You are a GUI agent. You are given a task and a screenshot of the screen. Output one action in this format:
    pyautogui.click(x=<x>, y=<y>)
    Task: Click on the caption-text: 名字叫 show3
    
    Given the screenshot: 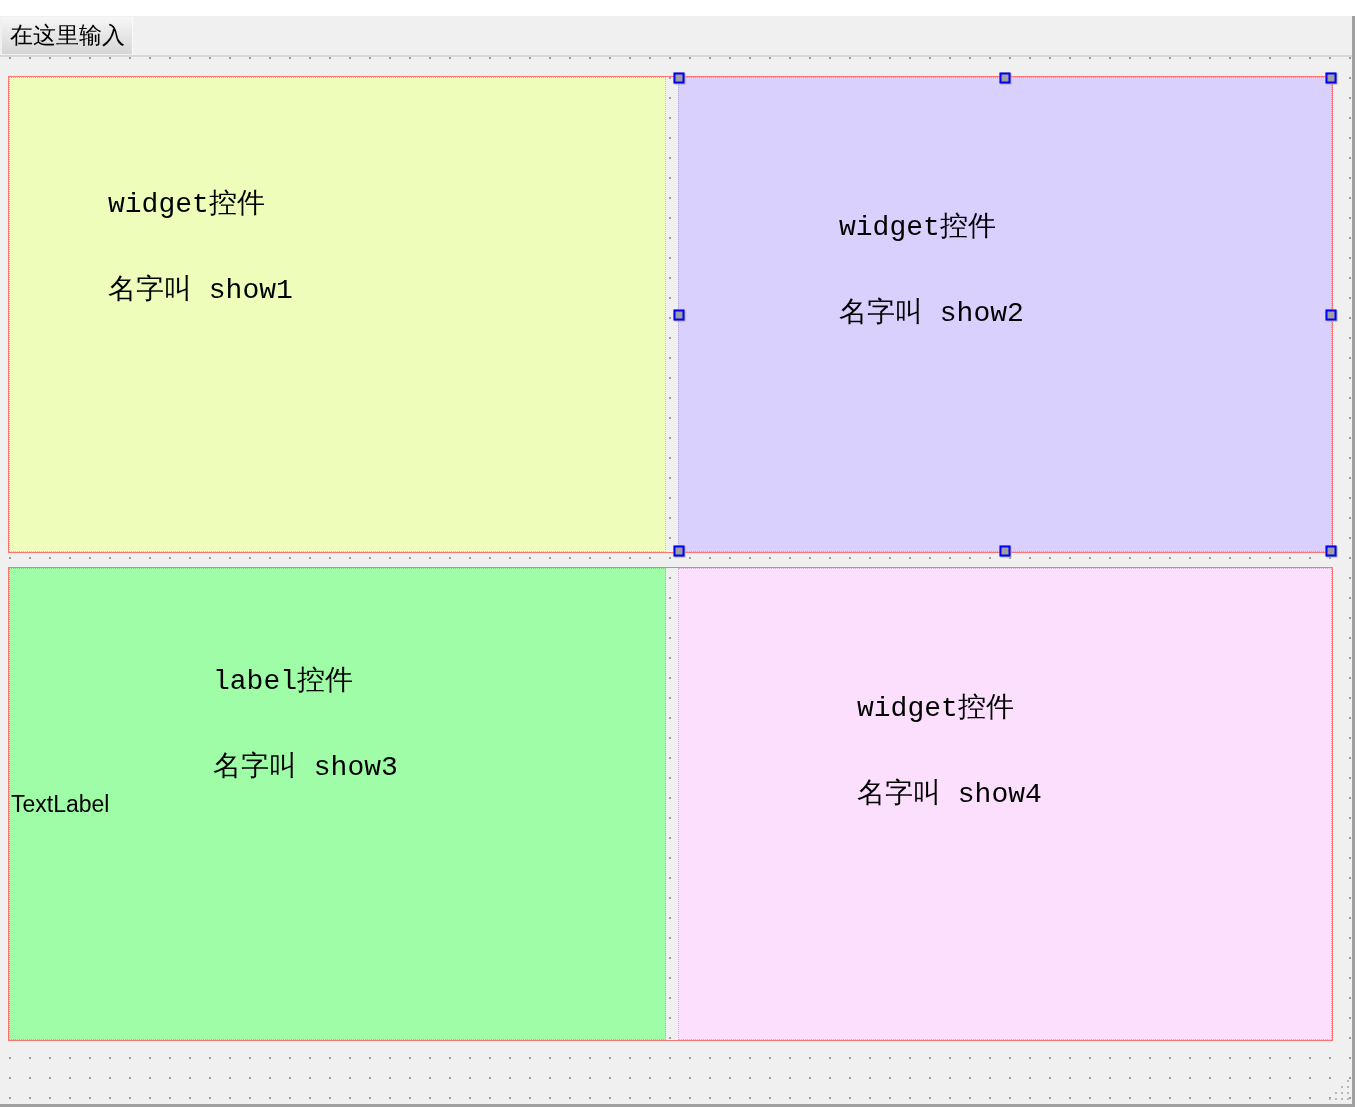 What is the action you would take?
    pyautogui.click(x=305, y=768)
    